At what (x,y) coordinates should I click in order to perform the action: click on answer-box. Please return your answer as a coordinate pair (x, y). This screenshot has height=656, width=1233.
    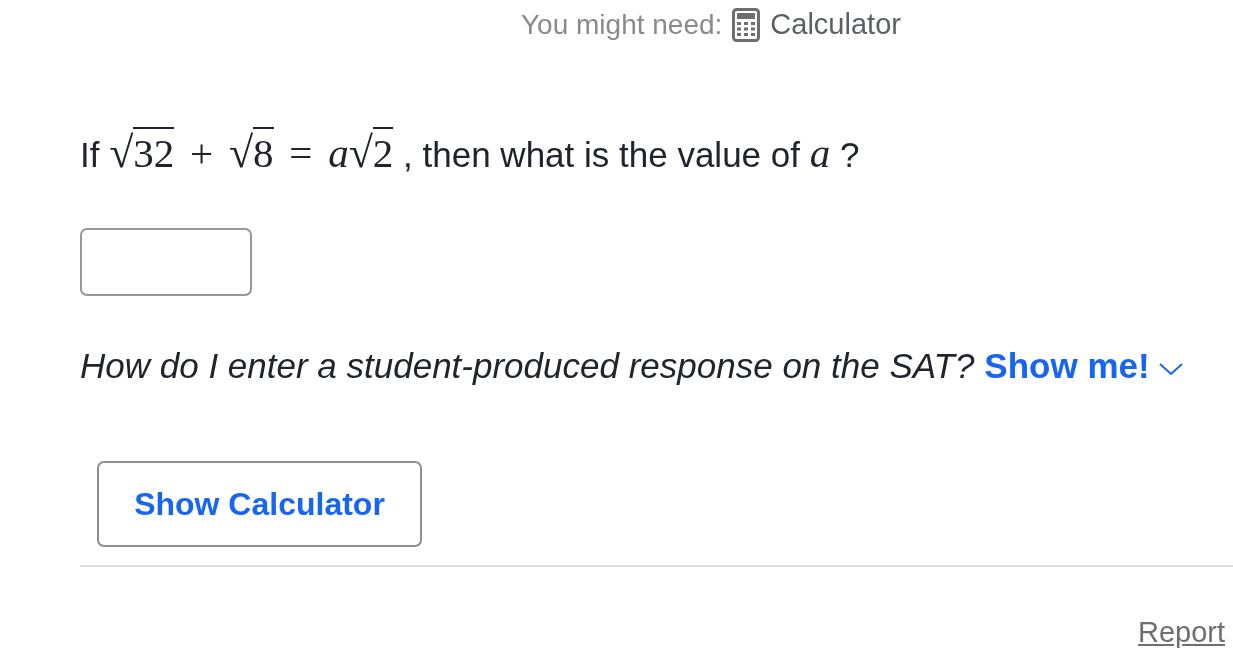
    Looking at the image, I should click on (166, 262).